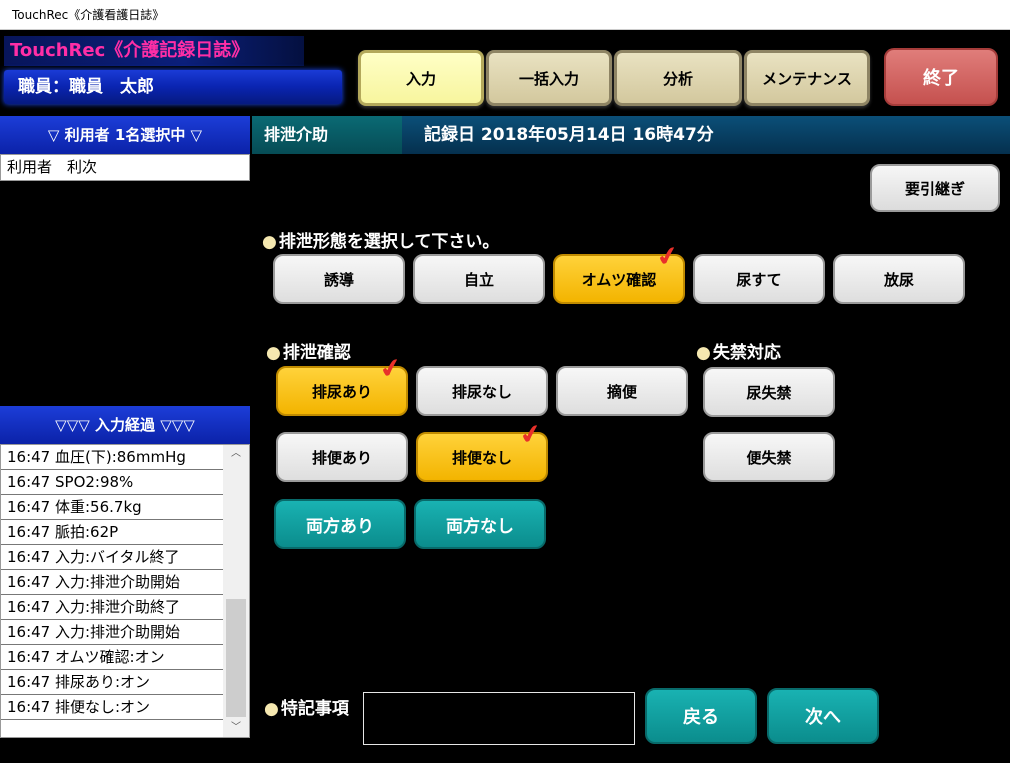 The height and width of the screenshot is (763, 1010). Describe the element at coordinates (154, 51) in the screenshot. I see `app-title: TouchRec《介護記録日誌》` at that location.